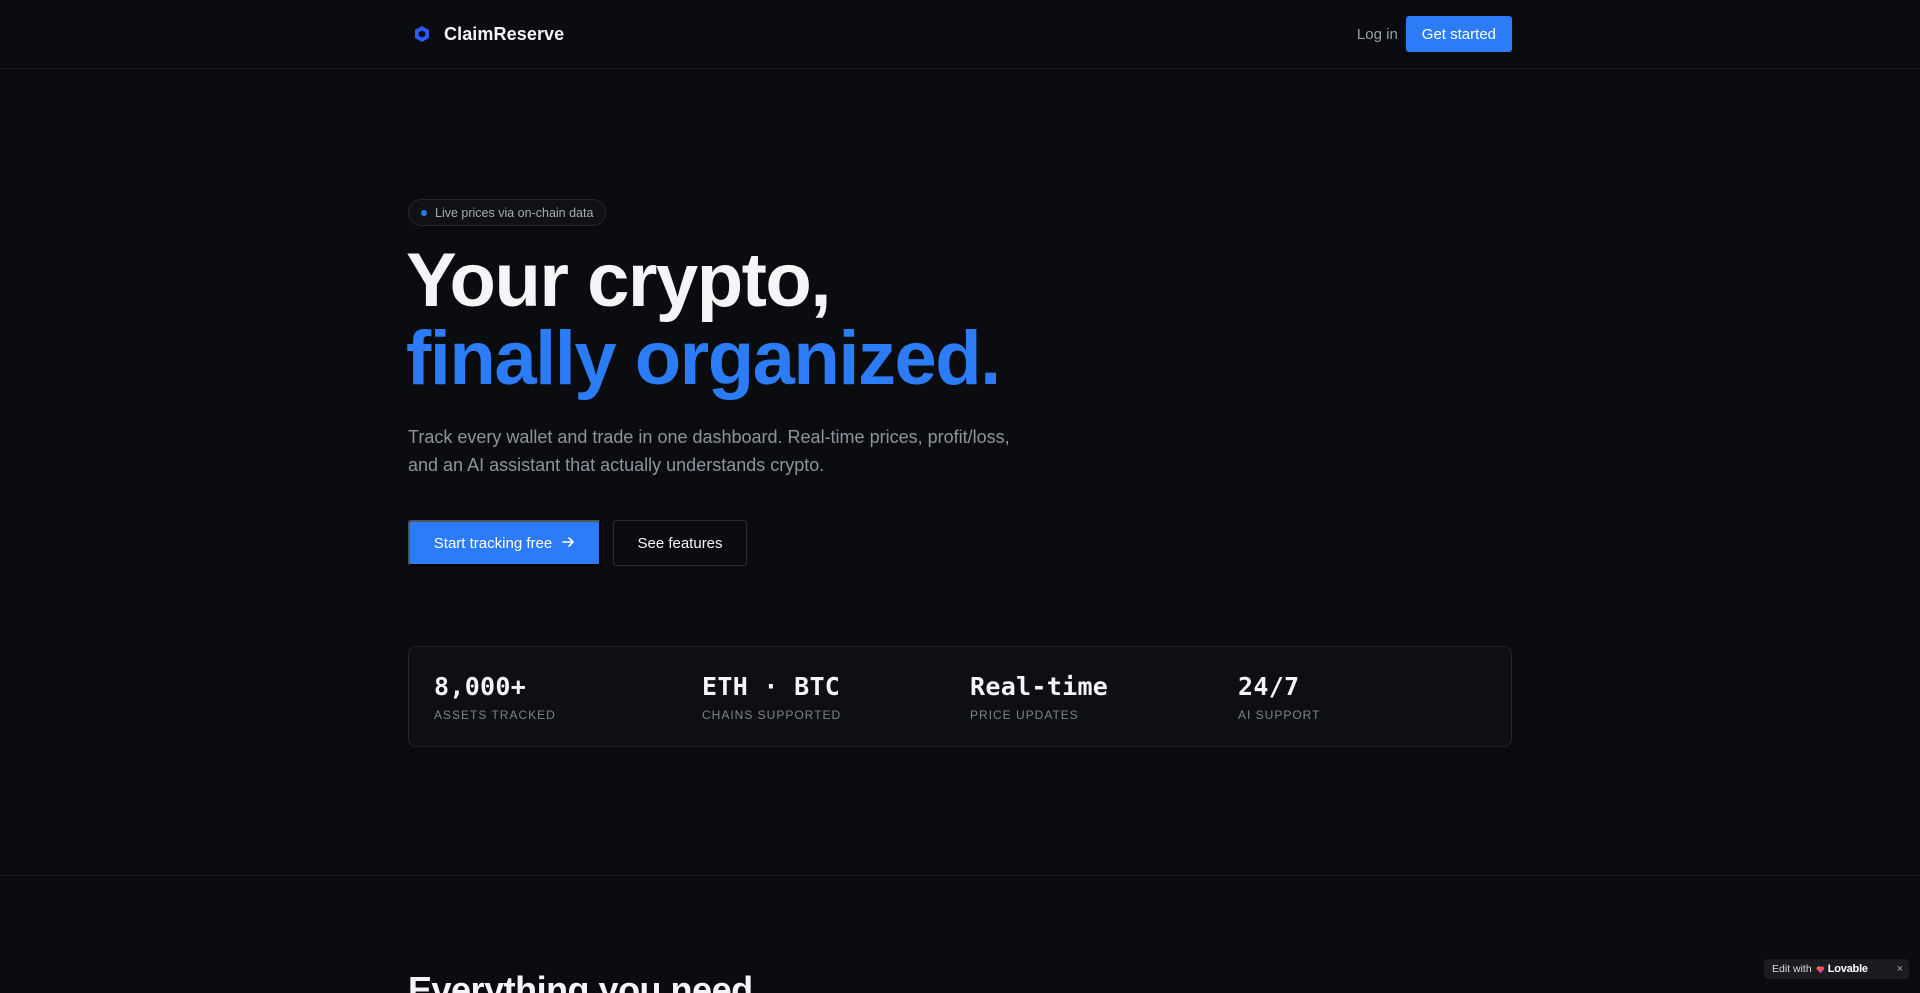  Describe the element at coordinates (1377, 34) in the screenshot. I see `login-link: Log in` at that location.